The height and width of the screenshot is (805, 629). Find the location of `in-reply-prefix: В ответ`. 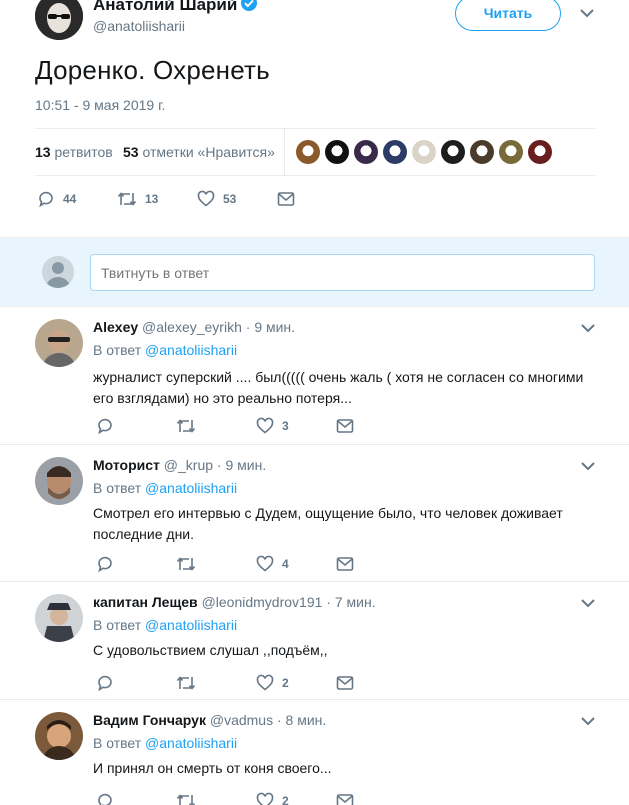

in-reply-prefix: В ответ is located at coordinates (117, 625).